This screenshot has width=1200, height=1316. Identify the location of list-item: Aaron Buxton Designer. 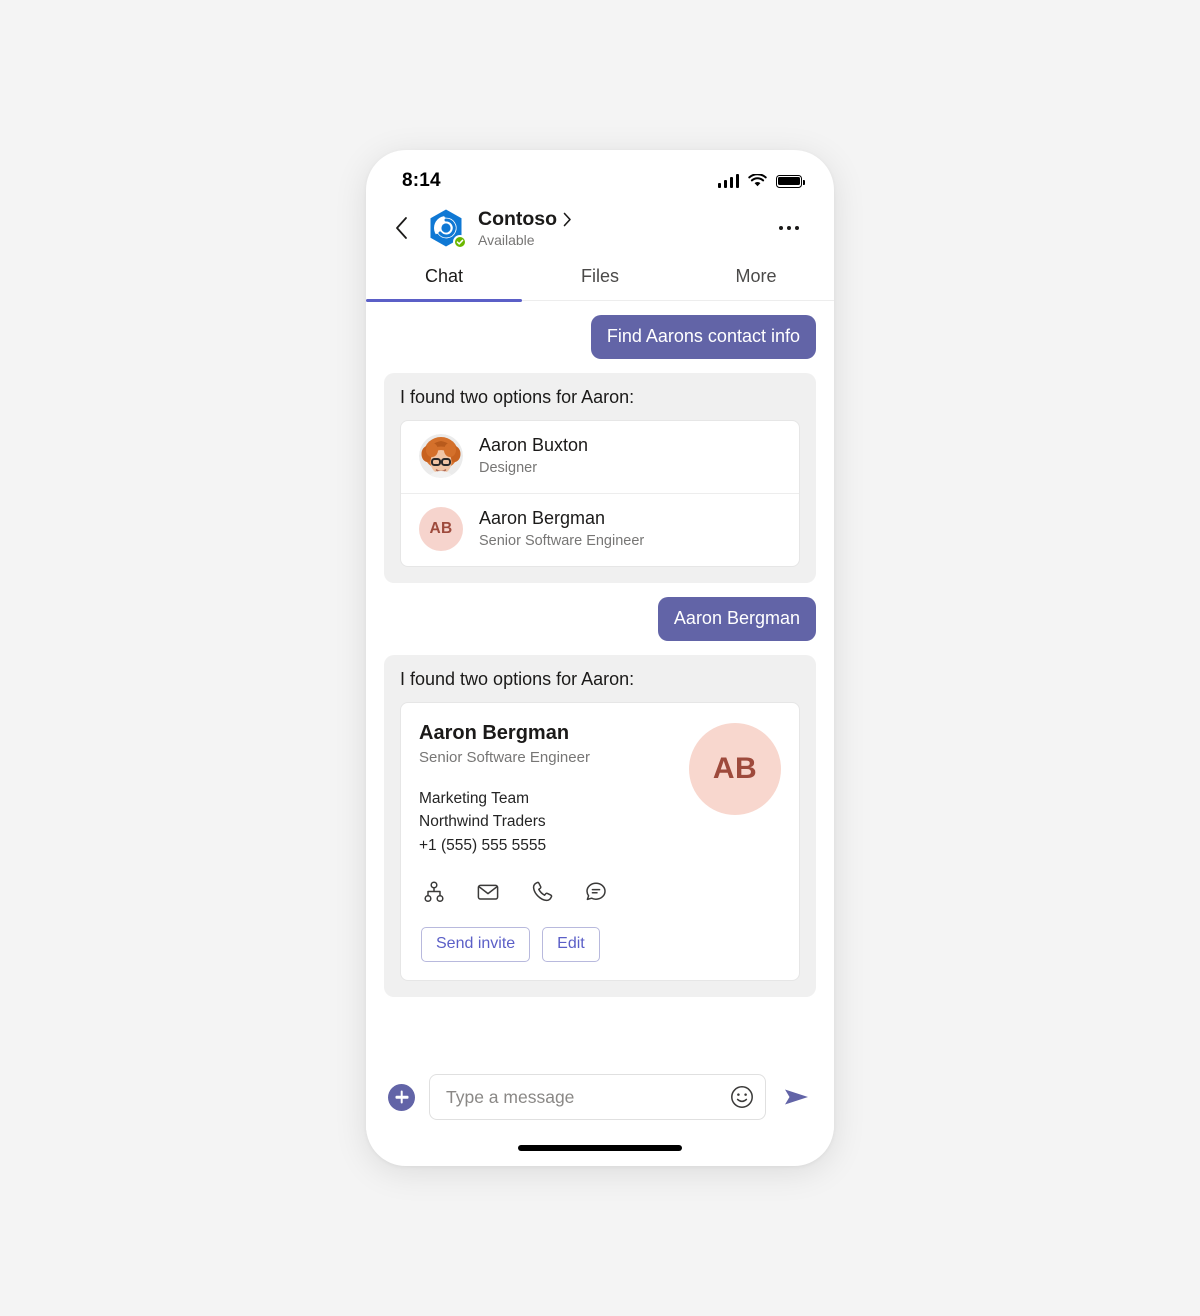
(600, 457).